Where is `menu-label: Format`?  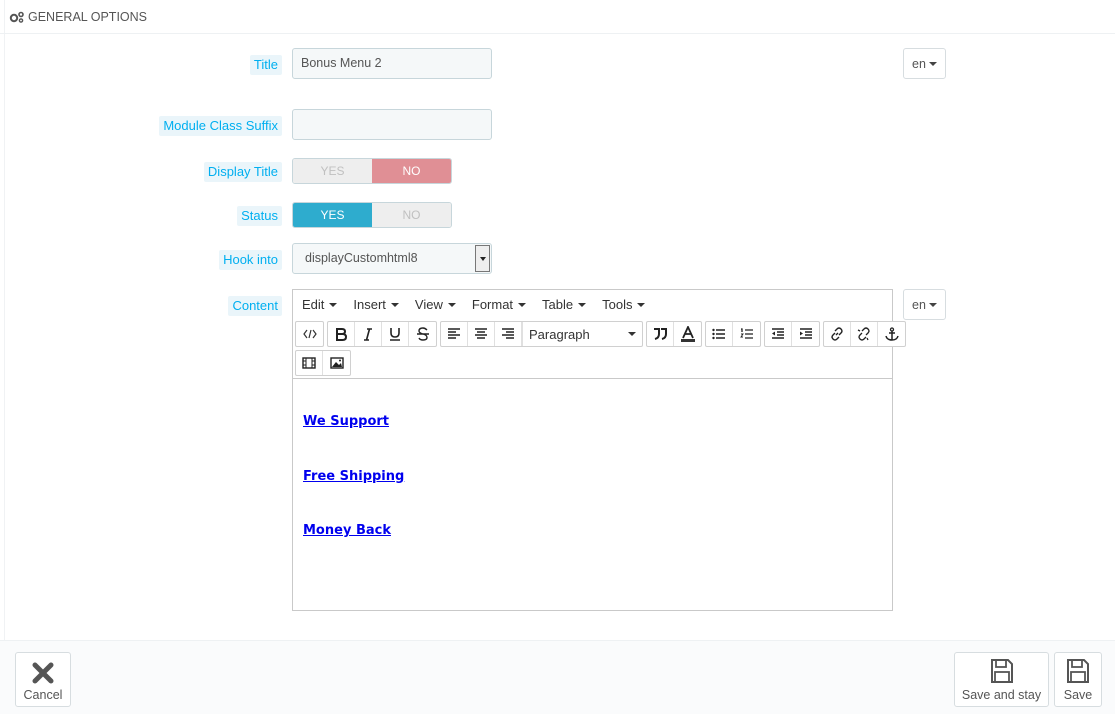 menu-label: Format is located at coordinates (492, 304).